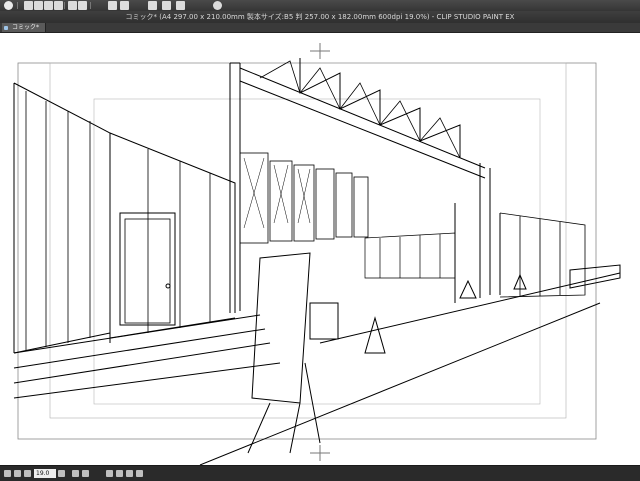  Describe the element at coordinates (324, 321) in the screenshot. I see `barrier-box` at that location.